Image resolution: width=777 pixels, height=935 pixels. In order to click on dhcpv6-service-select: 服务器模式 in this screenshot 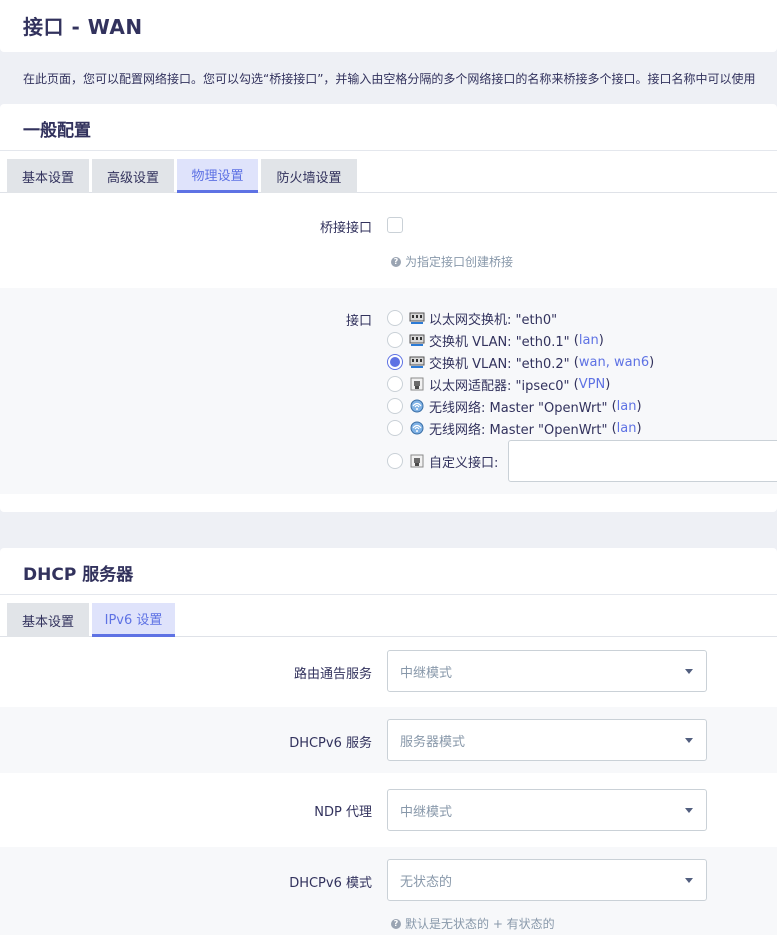, I will do `click(547, 740)`.